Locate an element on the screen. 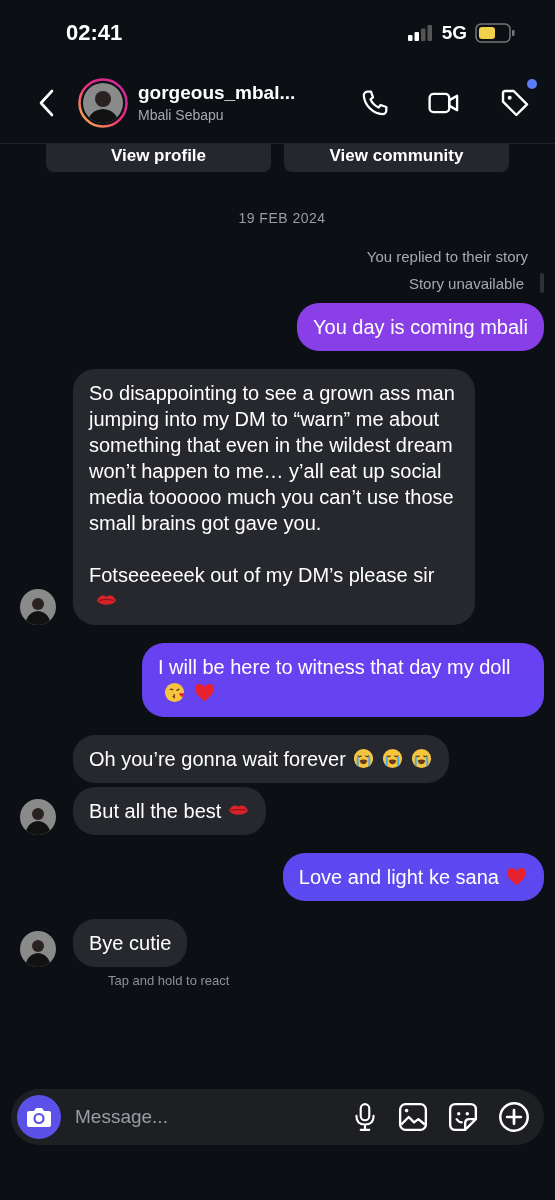 The image size is (555, 1200). message-bubble: You day is coming mbali is located at coordinates (420, 327).